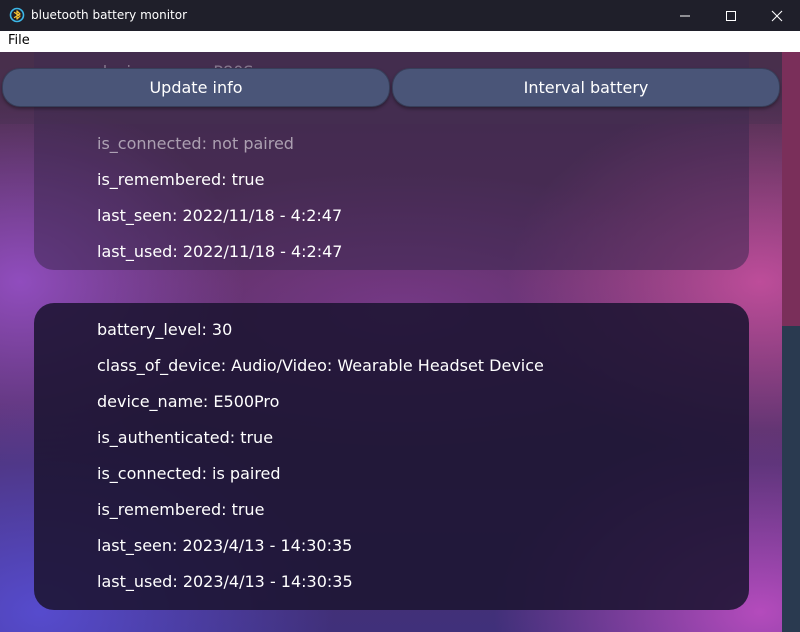 This screenshot has width=800, height=632. Describe the element at coordinates (220, 215) in the screenshot. I see `last-seen-field: last_seen: 2022/11/18 - 4:2:47` at that location.